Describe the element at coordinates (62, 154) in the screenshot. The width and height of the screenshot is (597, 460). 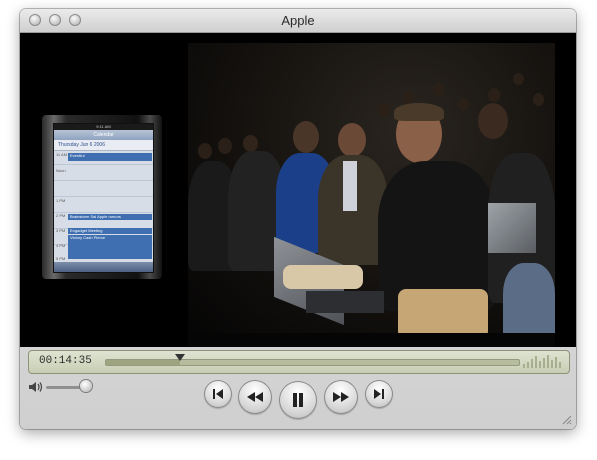
I see `phone-hour: 11 AM` at that location.